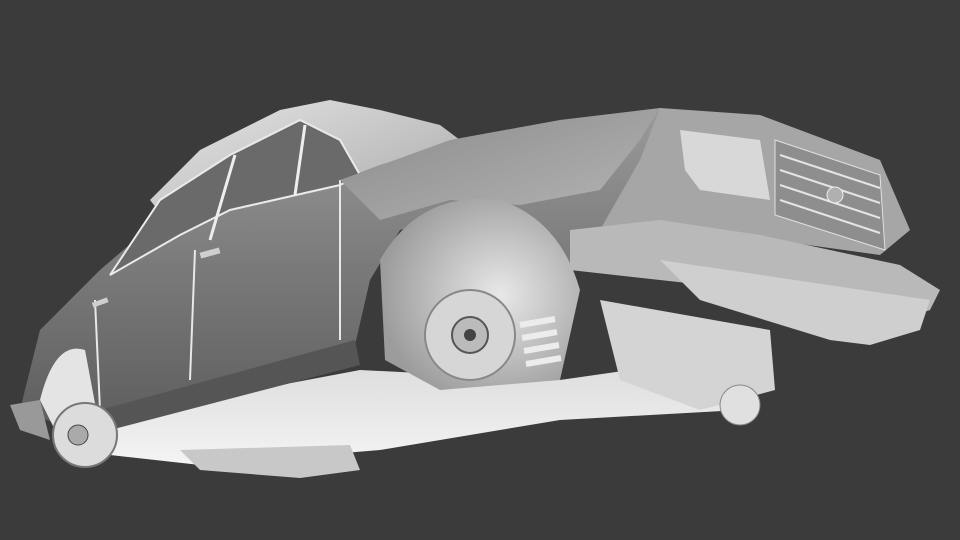 Image resolution: width=960 pixels, height=540 pixels. Describe the element at coordinates (85, 435) in the screenshot. I see `rear-brake-disc` at that location.